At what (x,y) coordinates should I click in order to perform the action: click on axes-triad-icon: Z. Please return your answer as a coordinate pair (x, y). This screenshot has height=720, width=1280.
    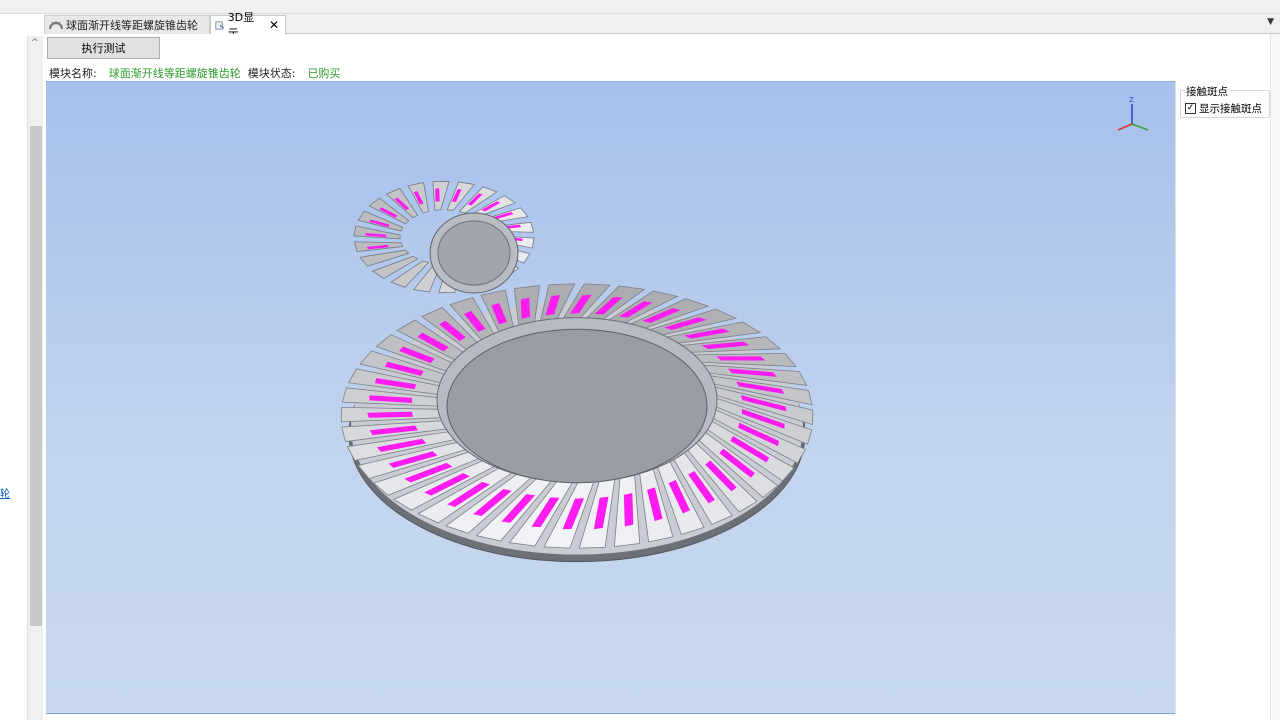
    Looking at the image, I should click on (1133, 113).